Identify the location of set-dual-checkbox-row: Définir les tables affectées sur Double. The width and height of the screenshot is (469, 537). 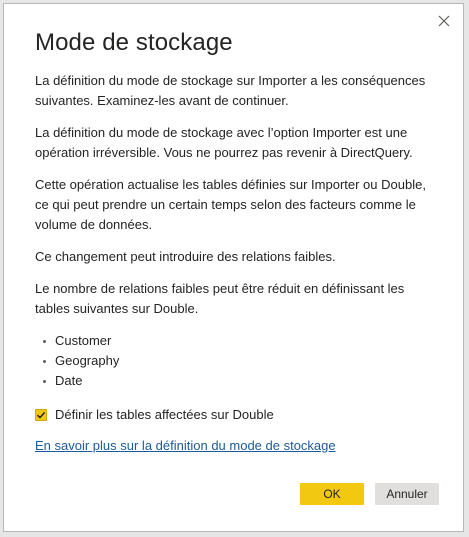
(154, 414).